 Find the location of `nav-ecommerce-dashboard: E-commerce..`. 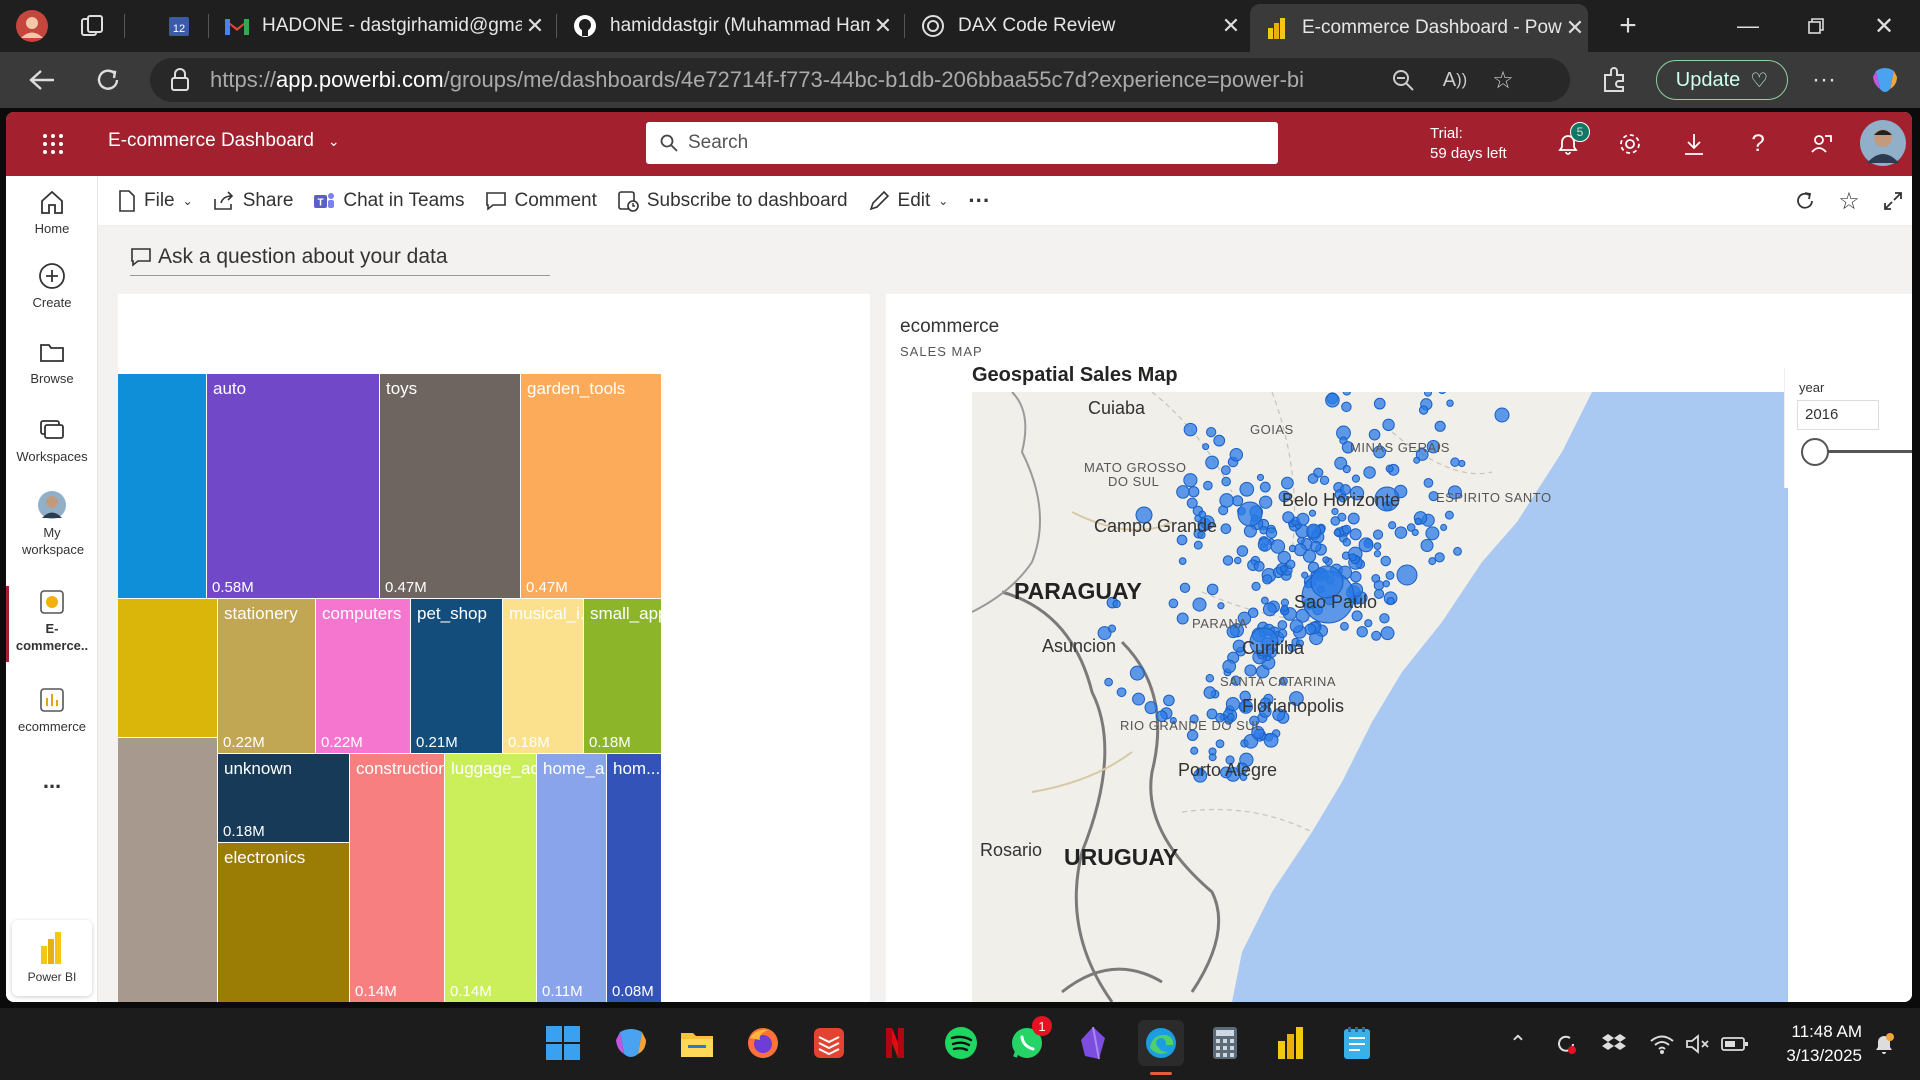

nav-ecommerce-dashboard: E-commerce.. is located at coordinates (52, 621).